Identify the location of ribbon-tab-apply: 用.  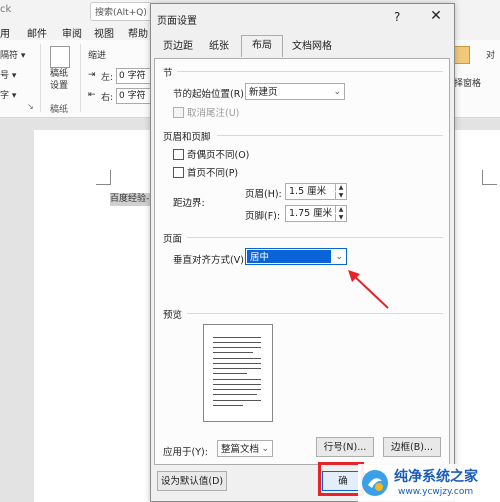
(5, 32).